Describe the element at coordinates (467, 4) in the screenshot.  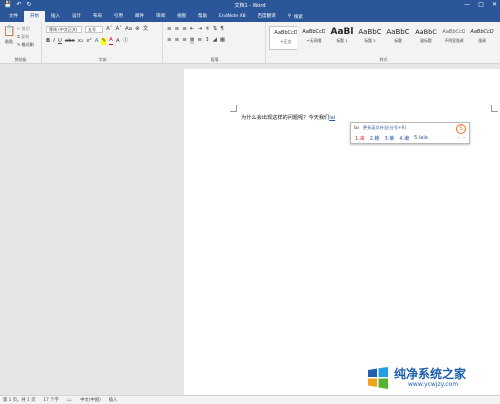
I see `minimize-icon: —` at that location.